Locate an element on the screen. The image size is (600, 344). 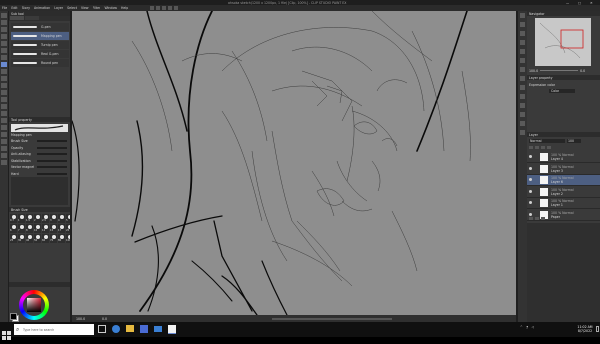
layer-row: 100 % Normal Layer 1 is located at coordinates (563, 203).